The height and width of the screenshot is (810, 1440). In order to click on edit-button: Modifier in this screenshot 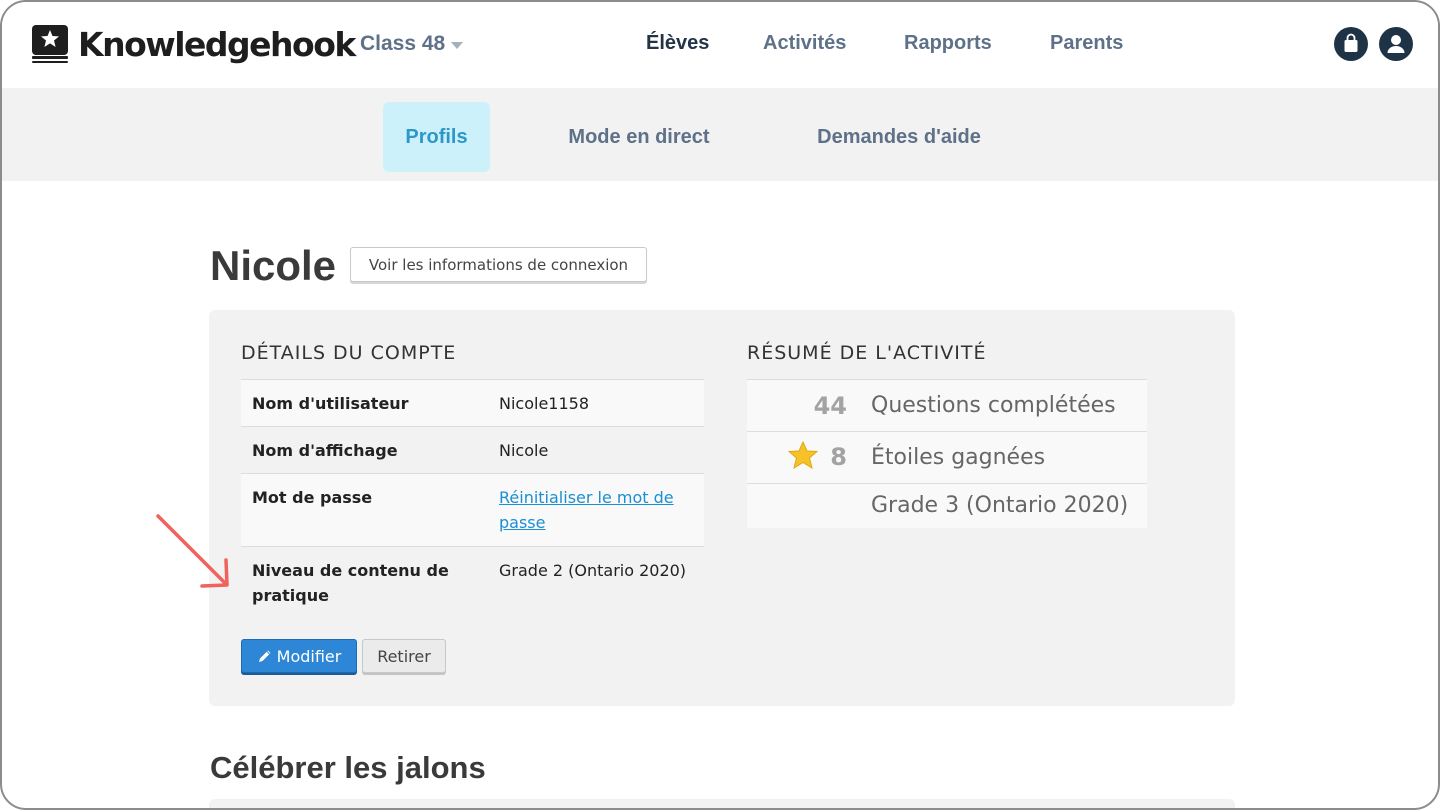, I will do `click(299, 656)`.